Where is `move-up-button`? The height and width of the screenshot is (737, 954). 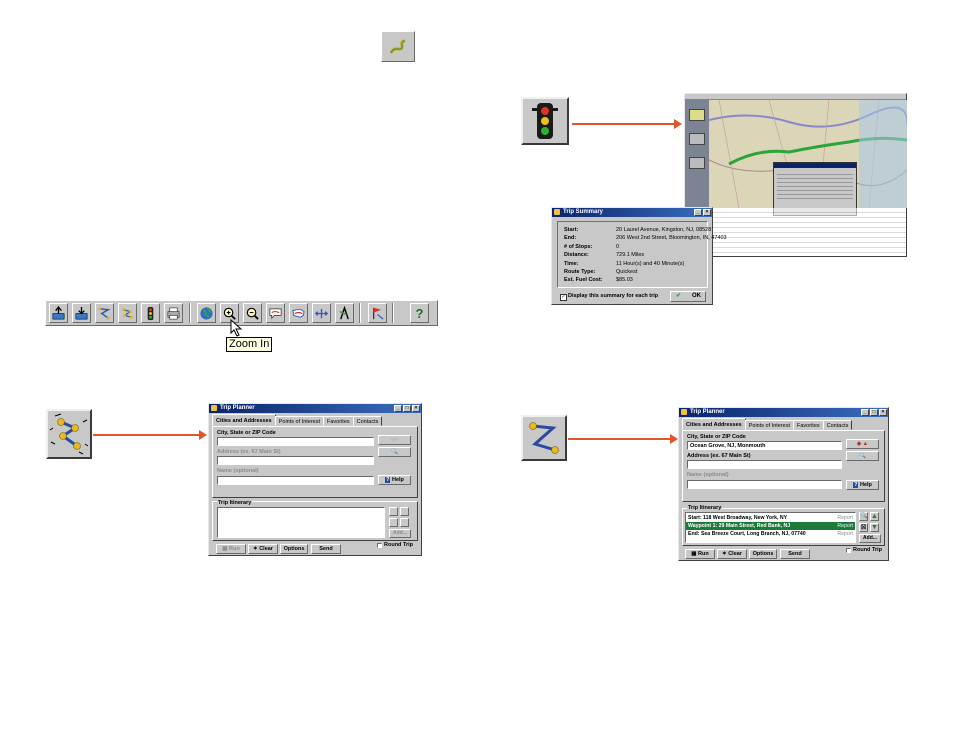 move-up-button is located at coordinates (404, 511).